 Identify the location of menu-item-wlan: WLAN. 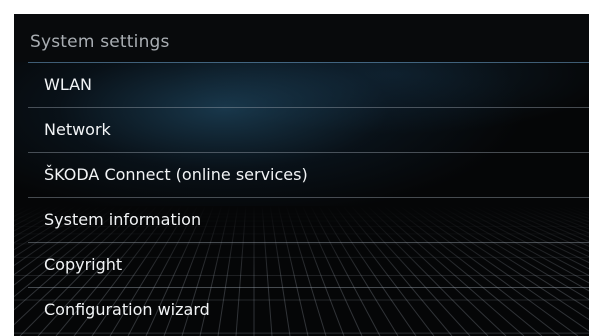
(308, 84).